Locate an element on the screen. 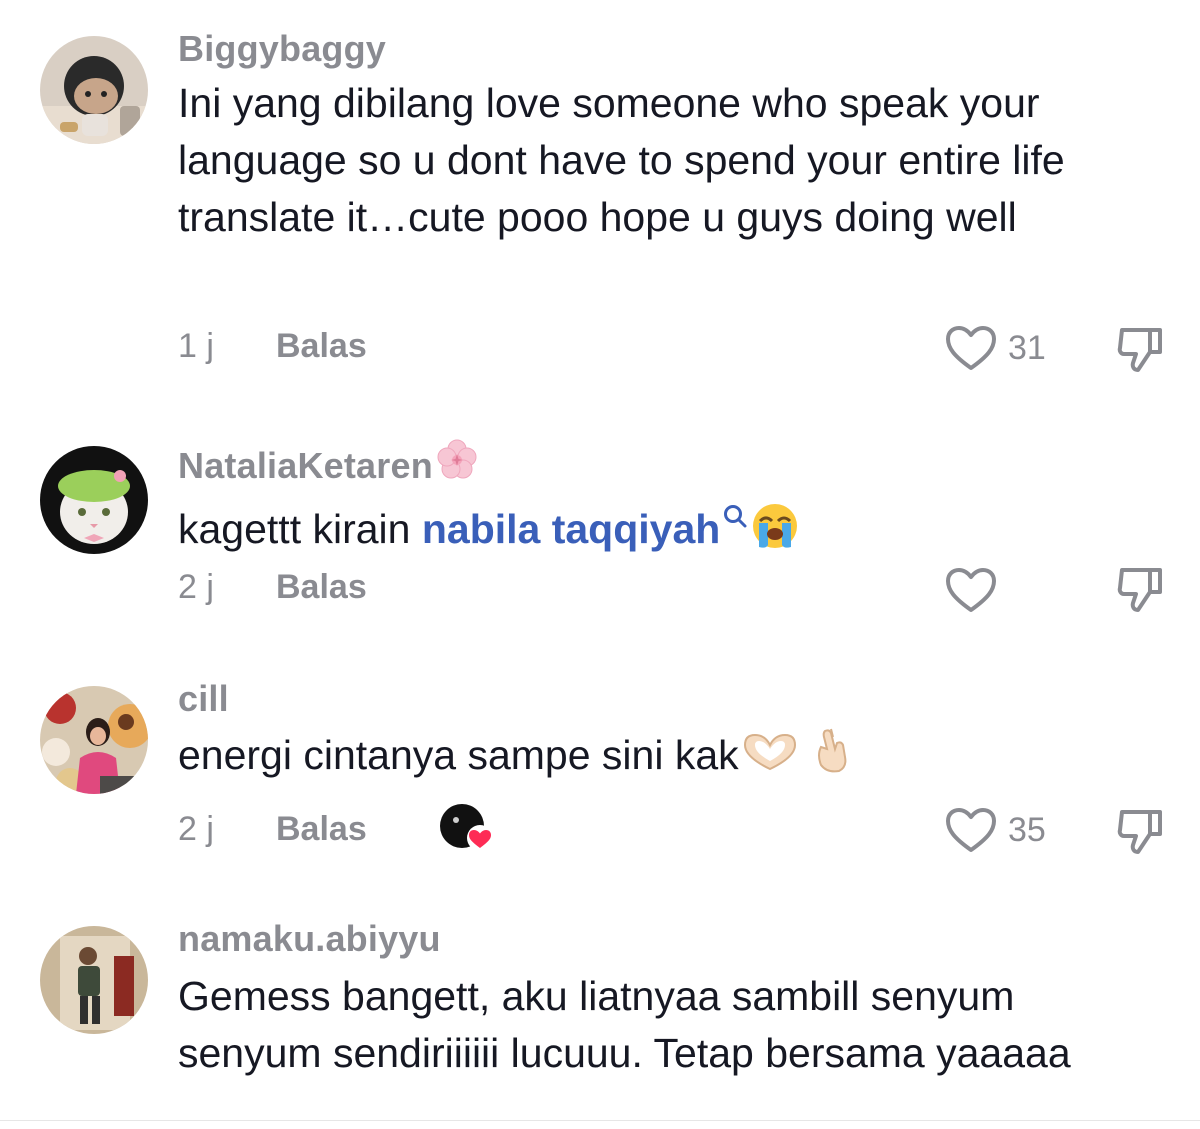  comment-text: kagettt kirain nabila taqqiyah is located at coordinates (673, 526).